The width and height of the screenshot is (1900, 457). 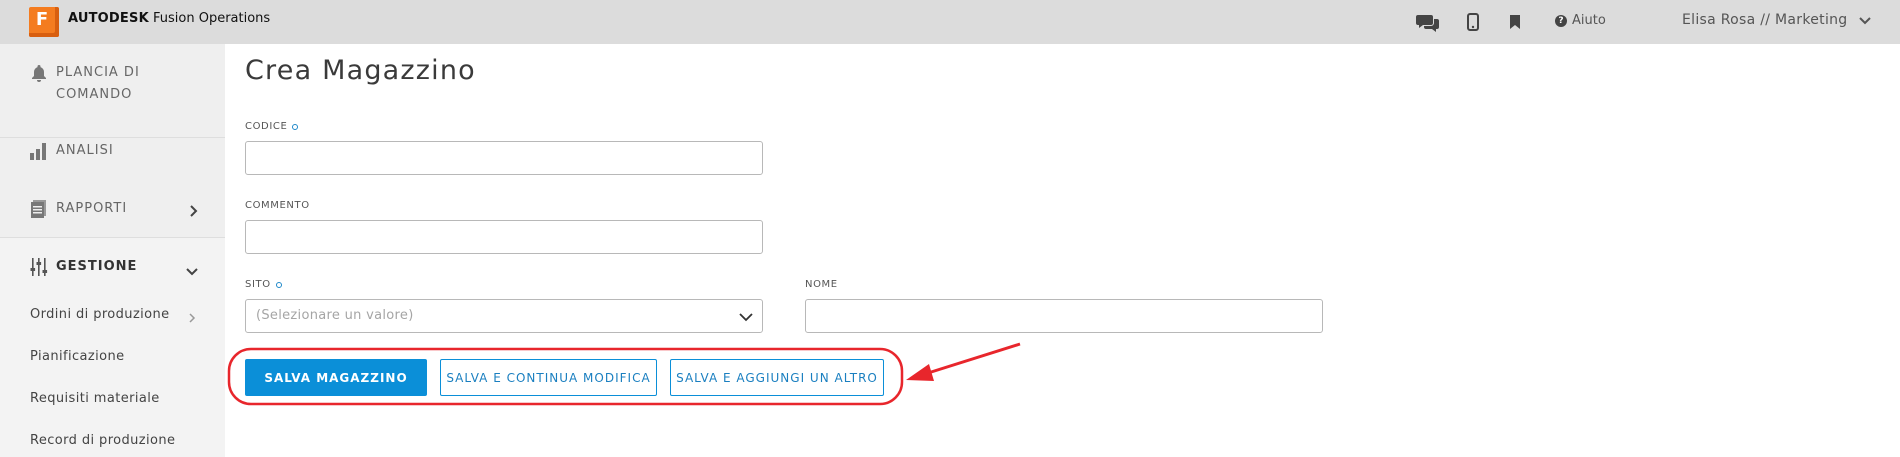 I want to click on logo-letter: F, so click(x=42, y=19).